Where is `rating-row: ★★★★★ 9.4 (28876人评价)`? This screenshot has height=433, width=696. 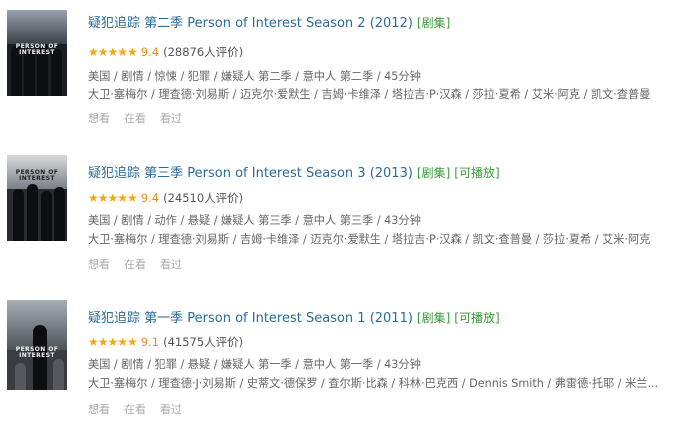 rating-row: ★★★★★ 9.4 (28876人评价) is located at coordinates (165, 52).